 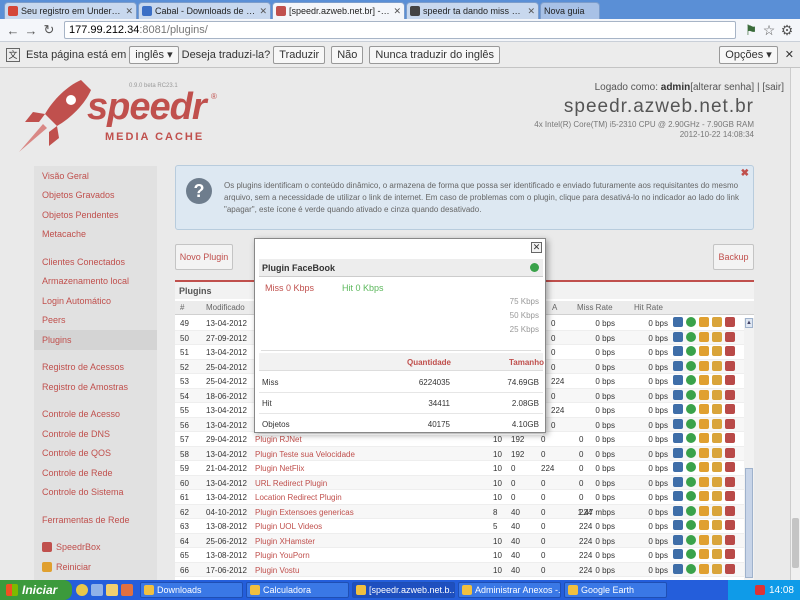 What do you see at coordinates (285, 541) in the screenshot?
I see `row-name: Plugin XHamster` at bounding box center [285, 541].